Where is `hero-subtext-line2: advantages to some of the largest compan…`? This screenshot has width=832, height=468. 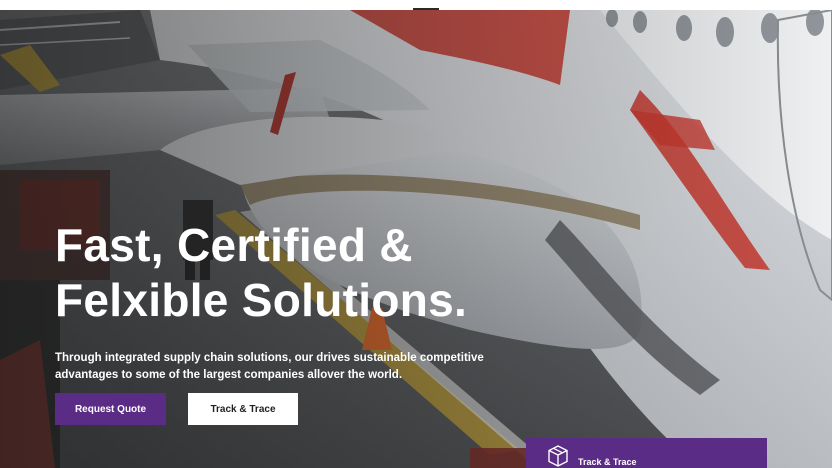
hero-subtext-line2: advantages to some of the largest compan… is located at coordinates (229, 375).